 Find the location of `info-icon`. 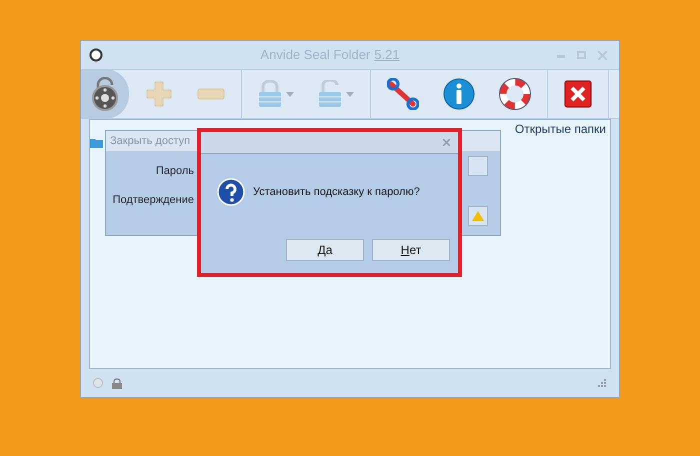

info-icon is located at coordinates (459, 94).